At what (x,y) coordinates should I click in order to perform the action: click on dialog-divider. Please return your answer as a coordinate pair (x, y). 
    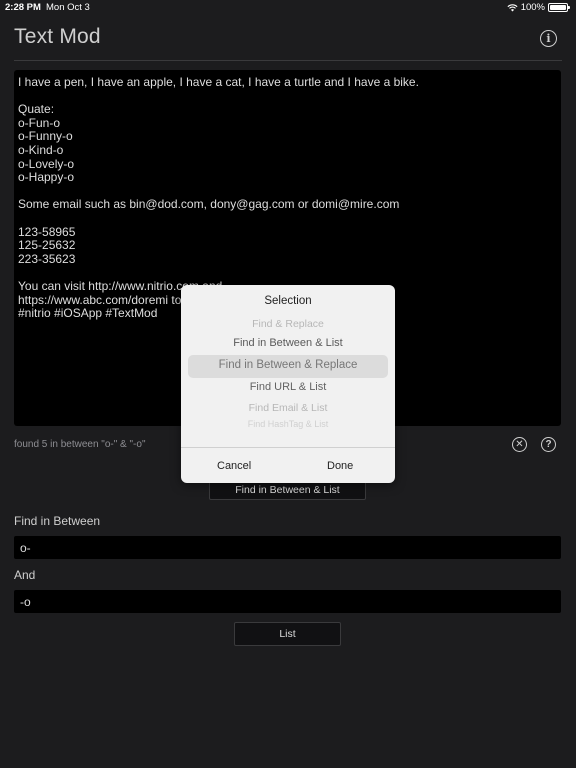
    Looking at the image, I should click on (288, 447).